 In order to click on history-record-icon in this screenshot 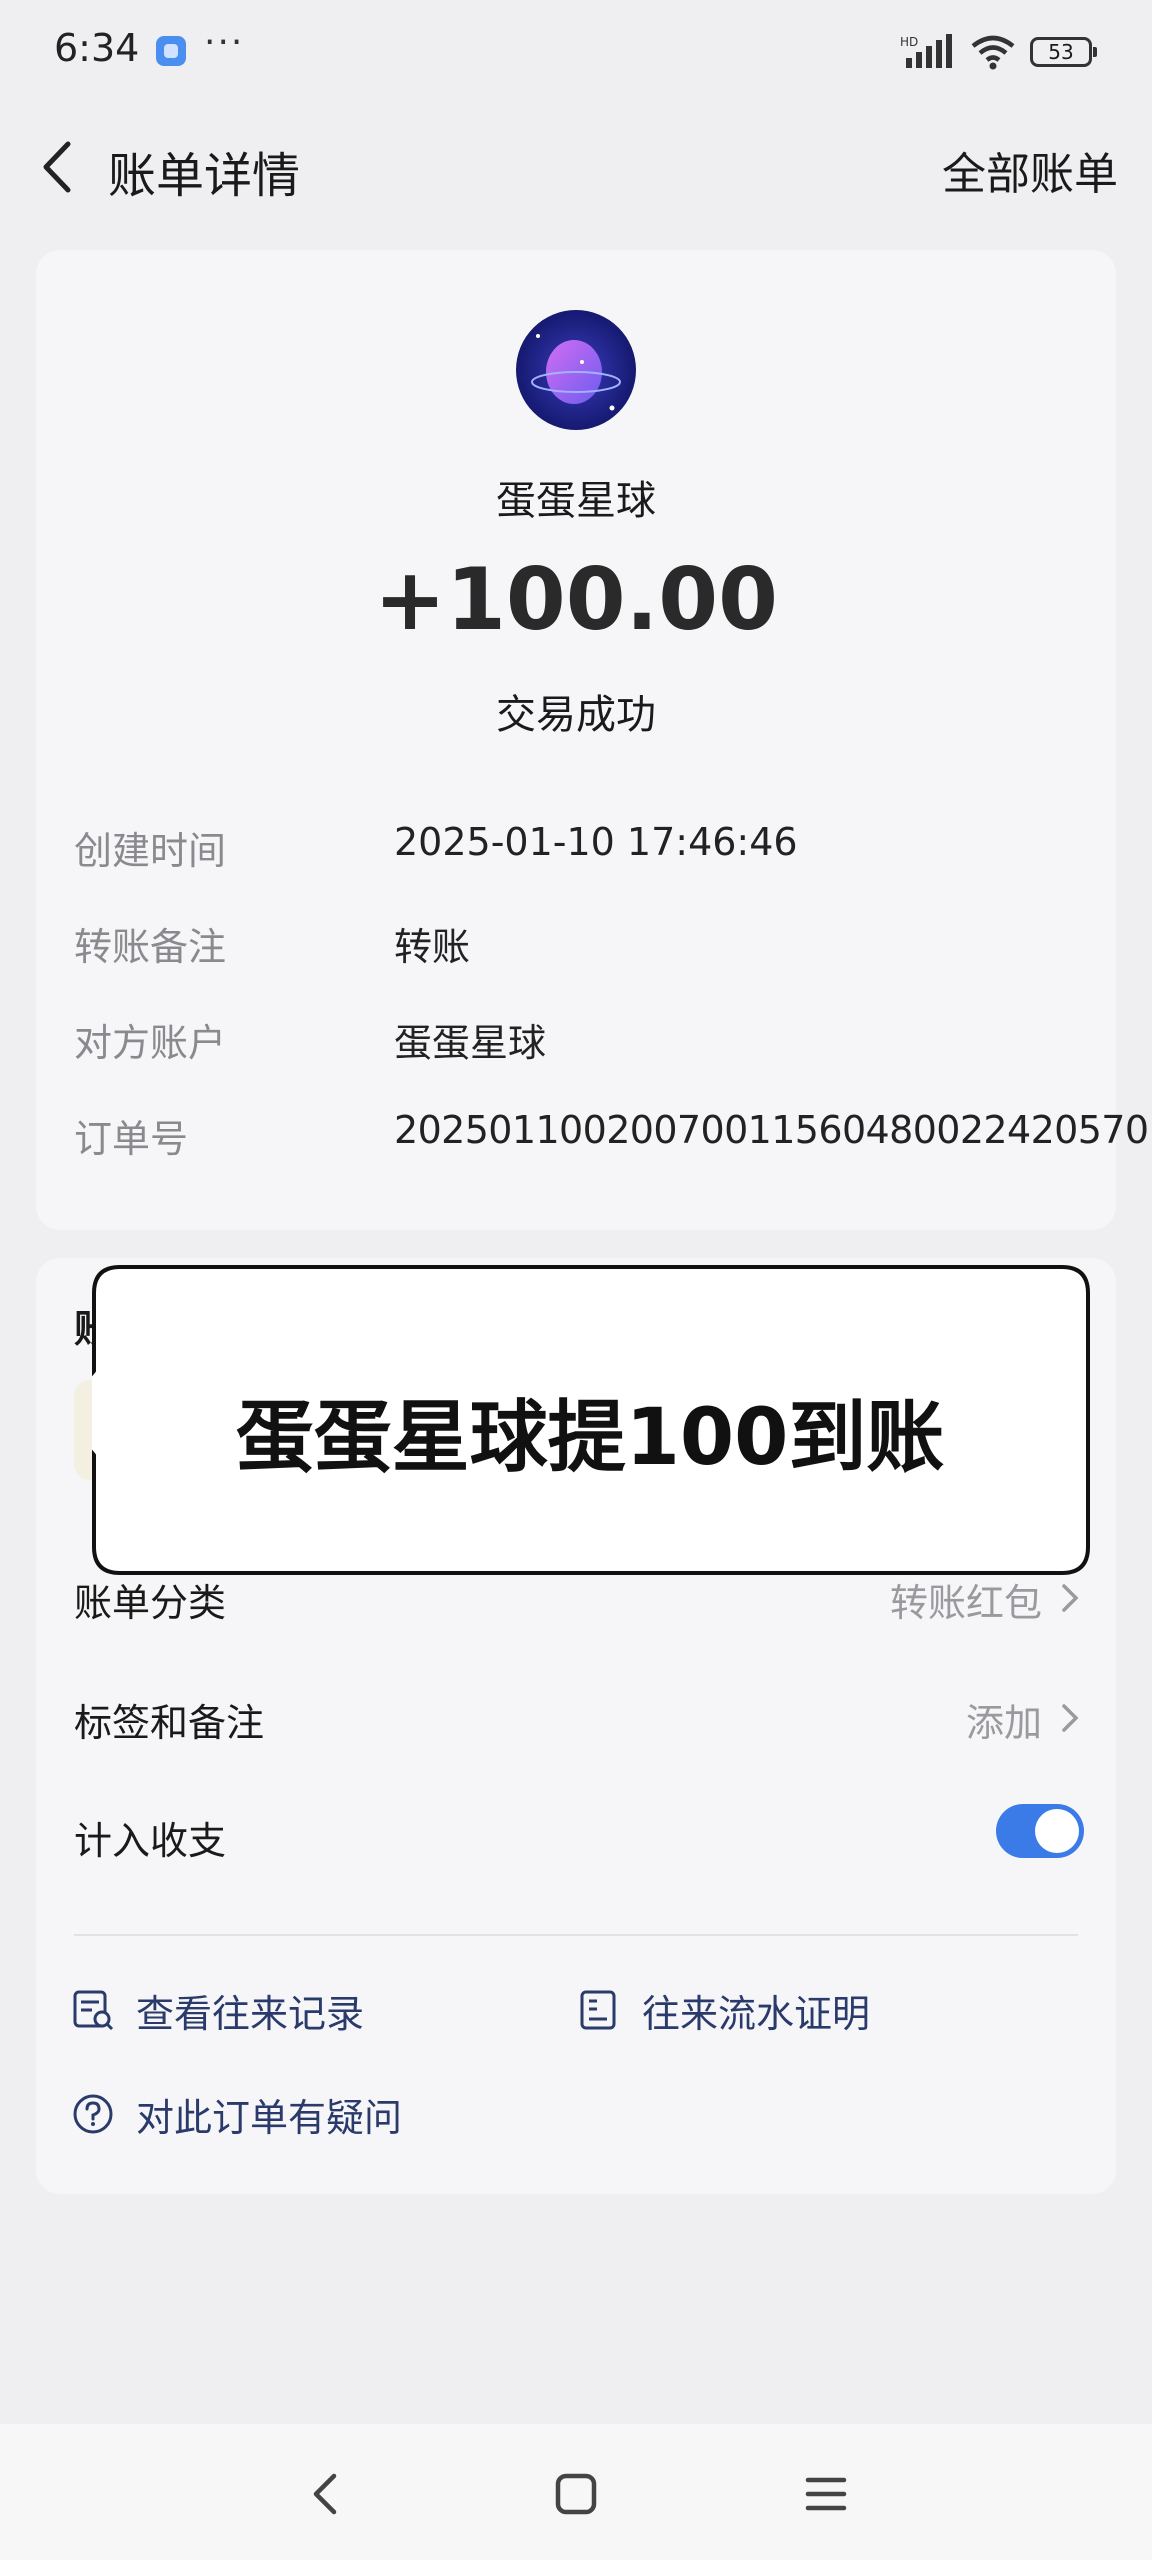, I will do `click(93, 2010)`.